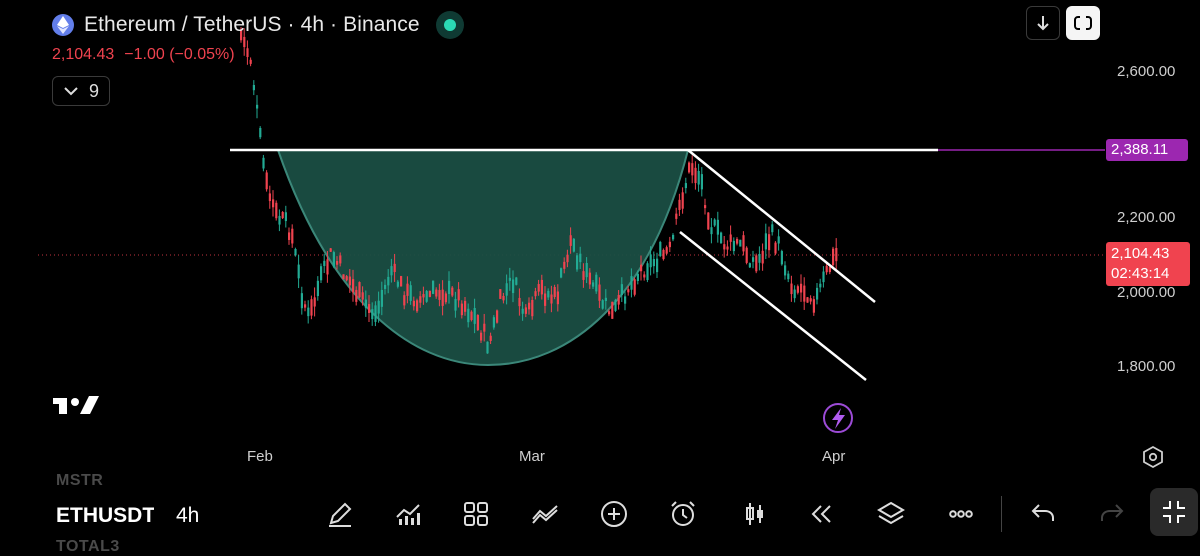 This screenshot has height=556, width=1200. Describe the element at coordinates (1112, 514) in the screenshot. I see `redo-button` at that location.